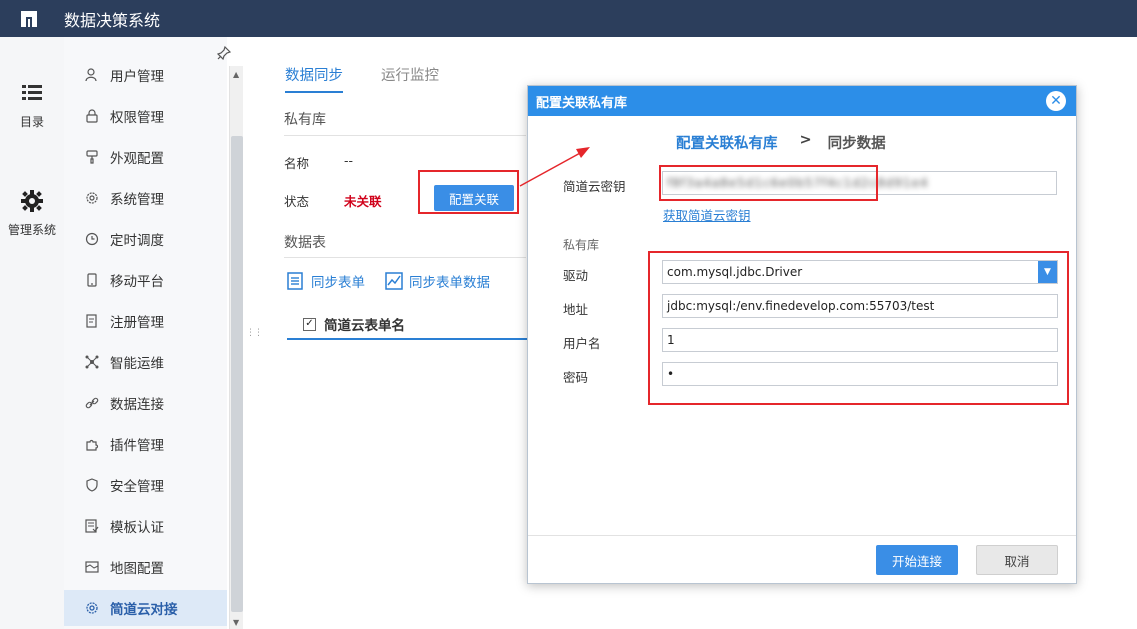 This screenshot has width=1137, height=629. Describe the element at coordinates (581, 245) in the screenshot. I see `private-db-group-label: 私有库` at that location.